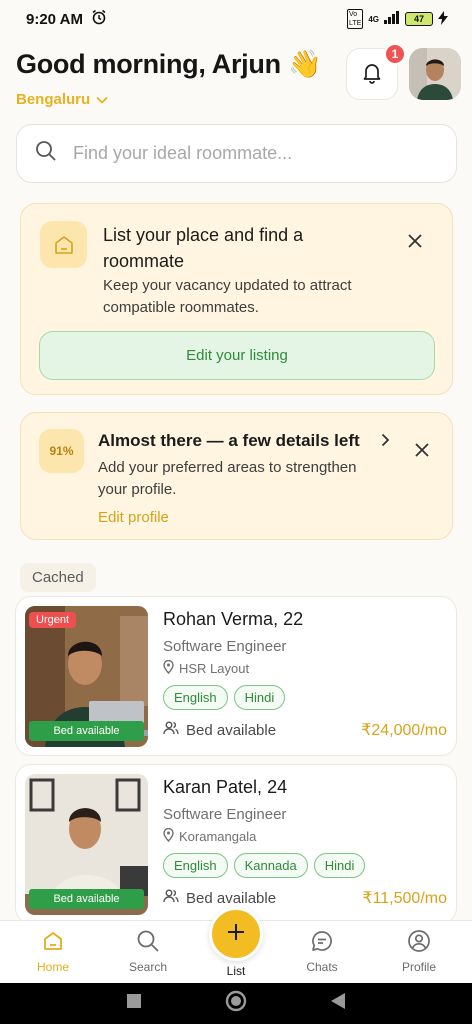 This screenshot has width=472, height=1024. I want to click on notification-badge: 1, so click(395, 54).